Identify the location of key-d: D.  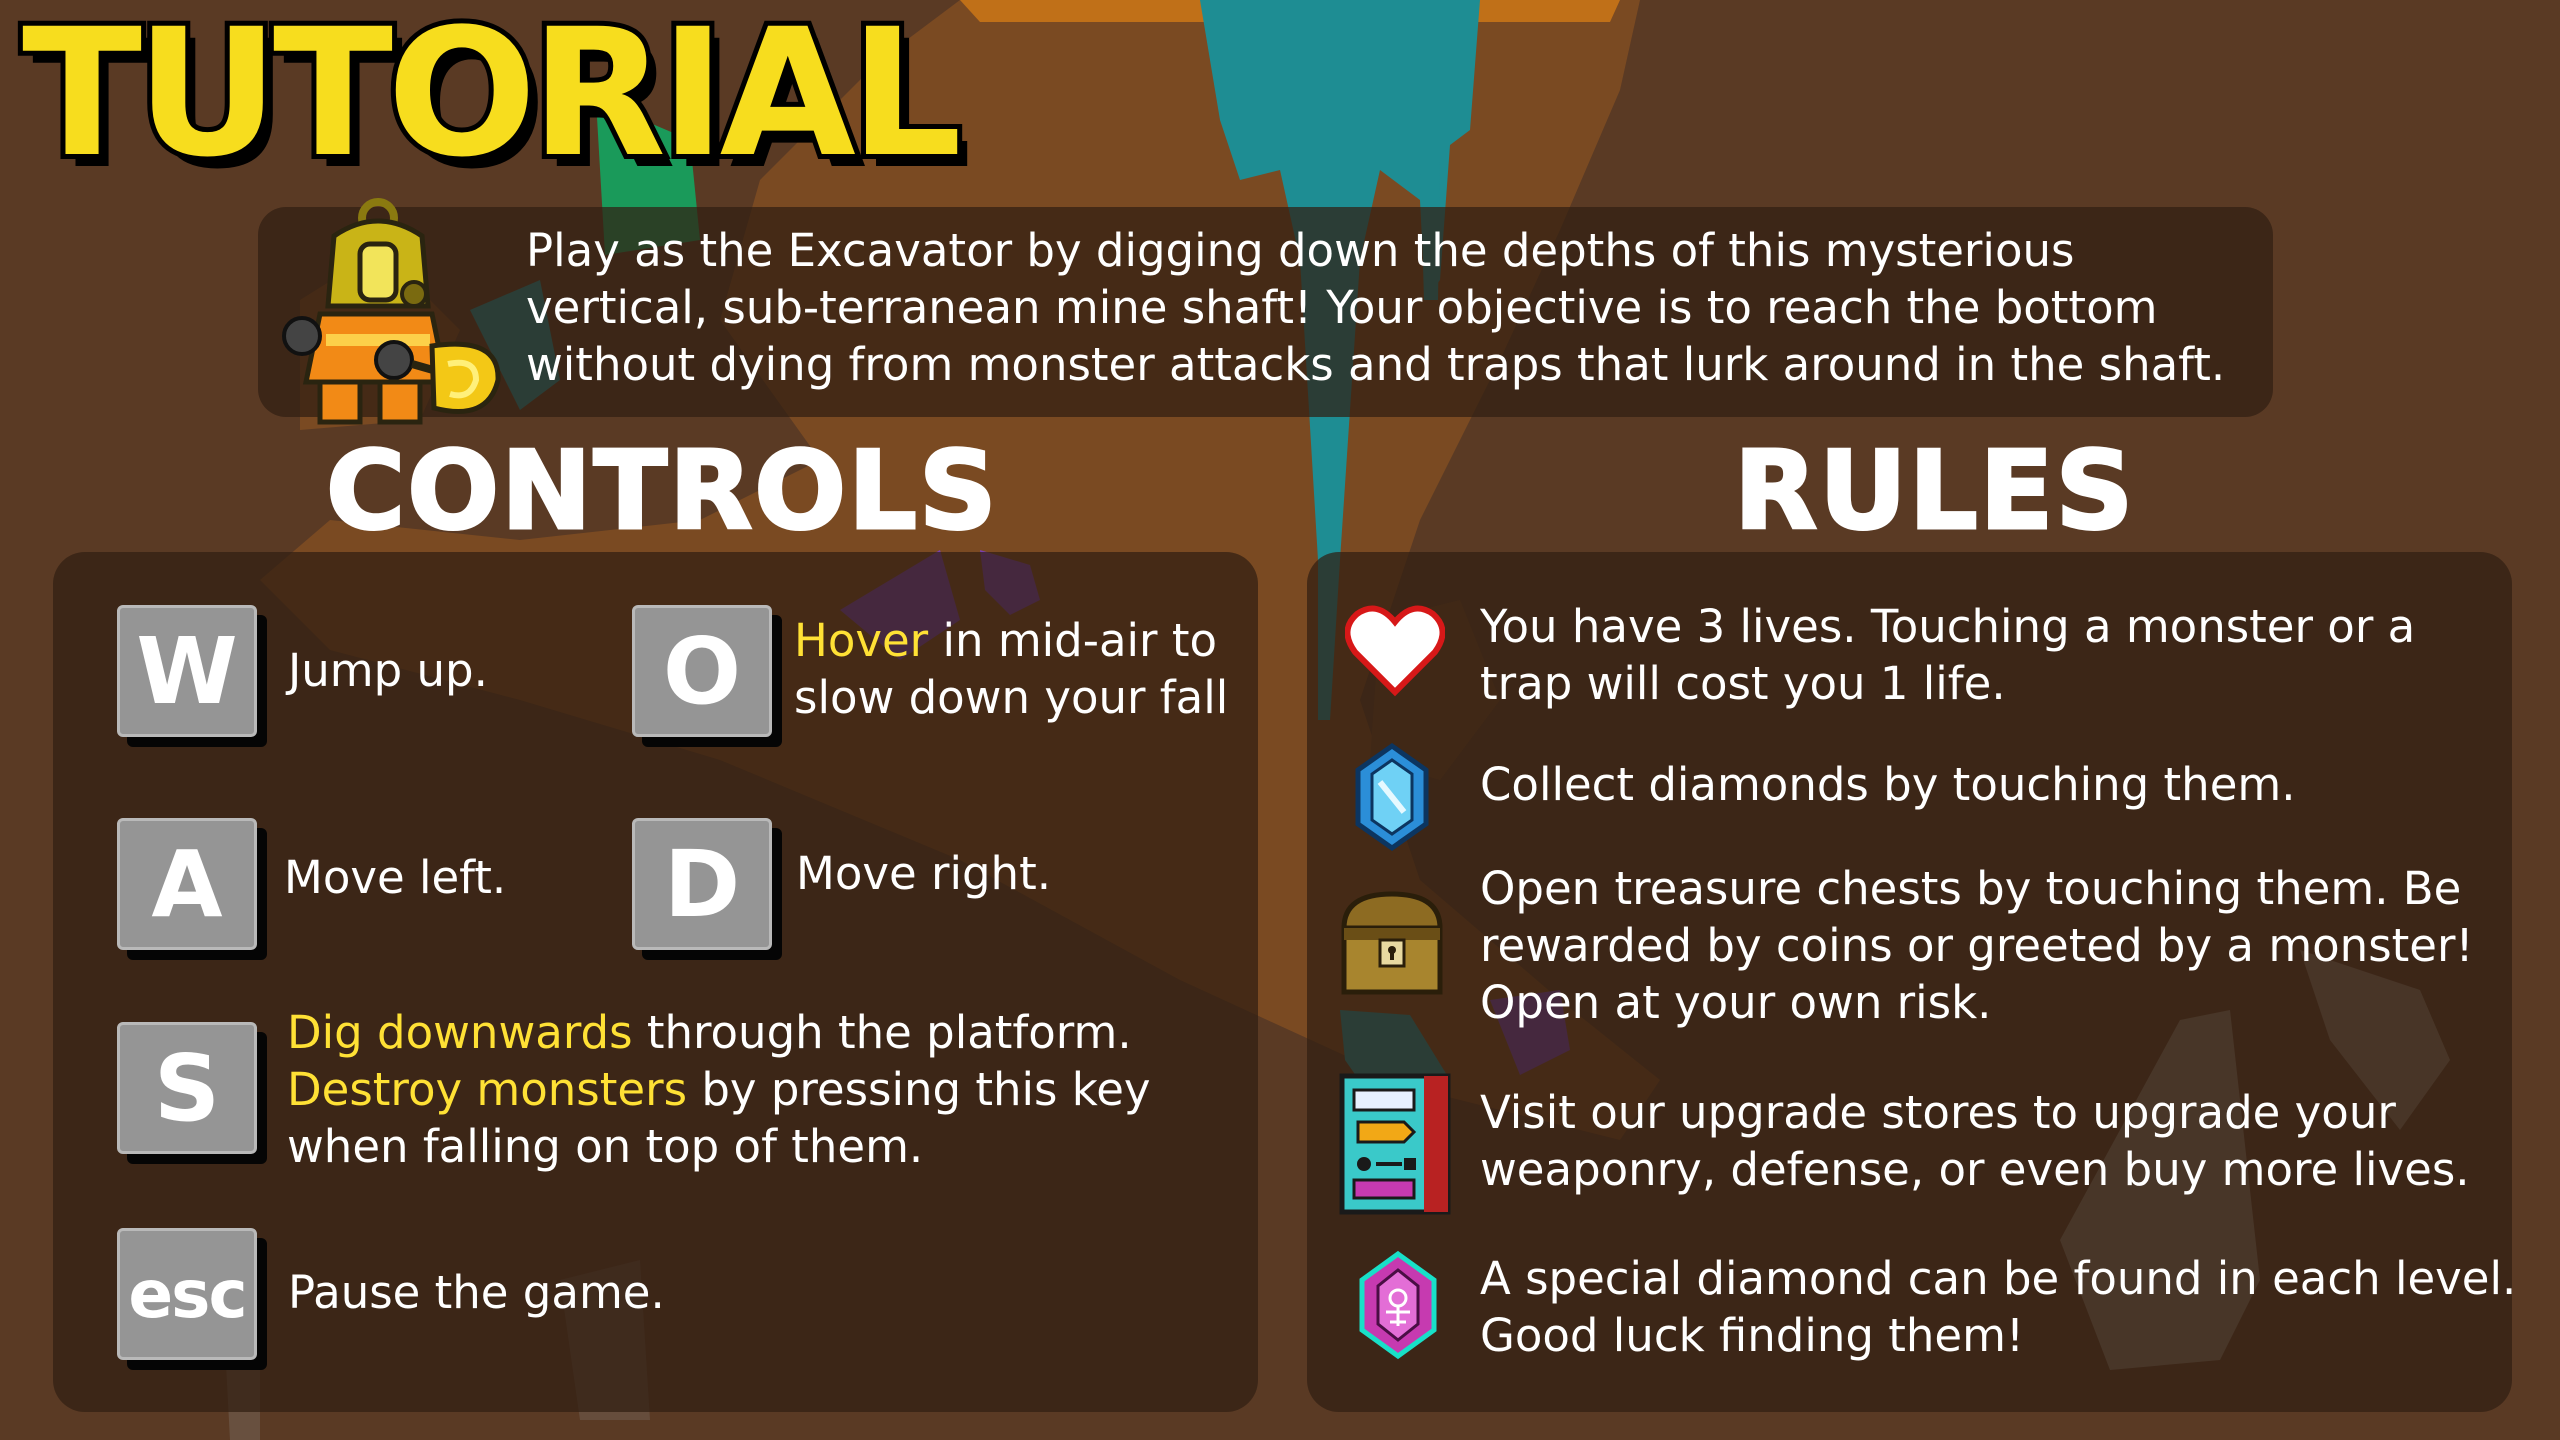
(702, 884).